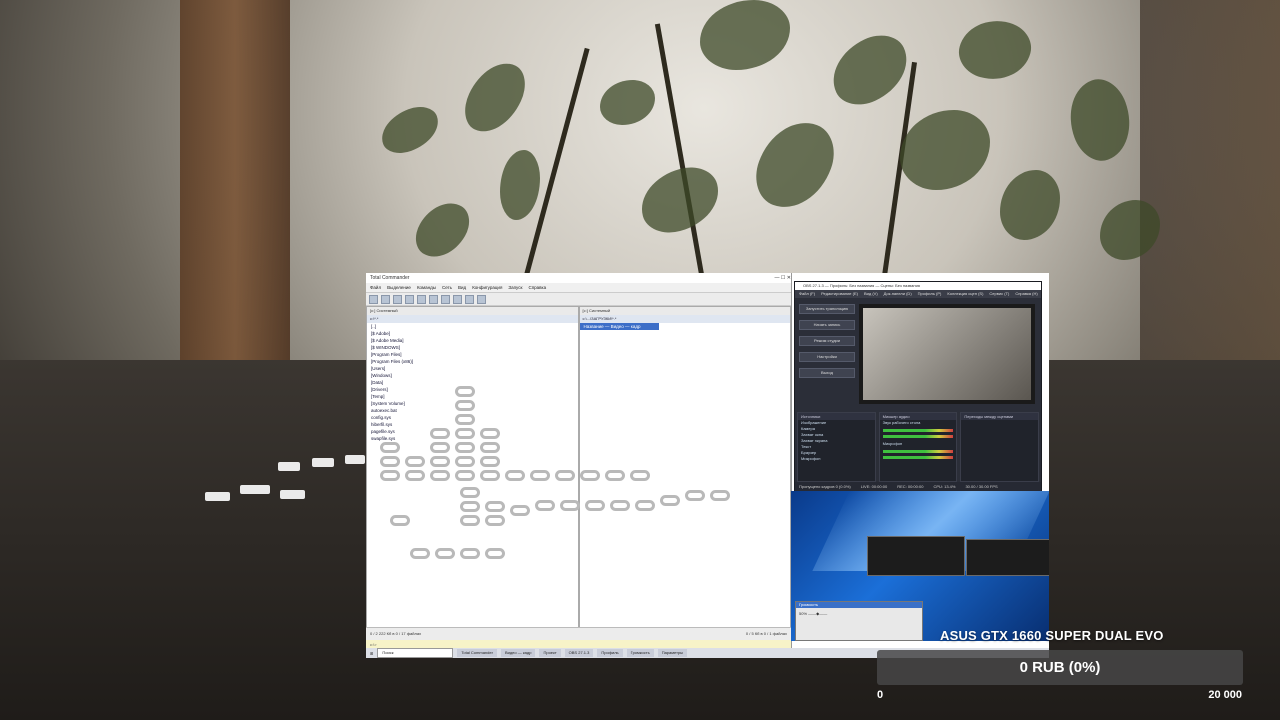 Image resolution: width=1280 pixels, height=720 pixels. What do you see at coordinates (684, 311) in the screenshot?
I see `right-drive-select: [c:] Системный` at bounding box center [684, 311].